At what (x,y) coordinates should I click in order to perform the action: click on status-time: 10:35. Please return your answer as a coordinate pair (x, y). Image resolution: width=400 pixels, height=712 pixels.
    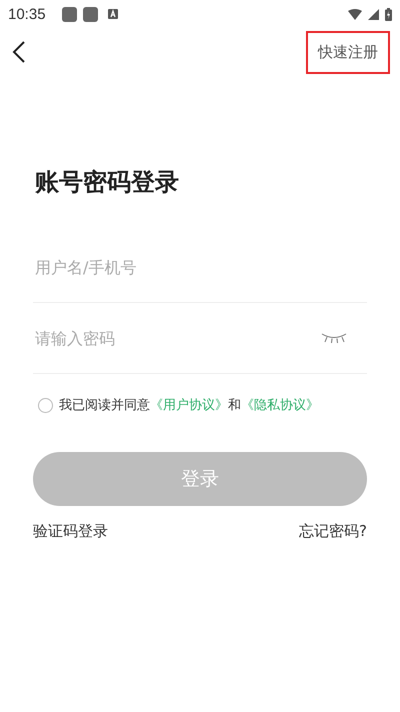
    Looking at the image, I should click on (27, 14).